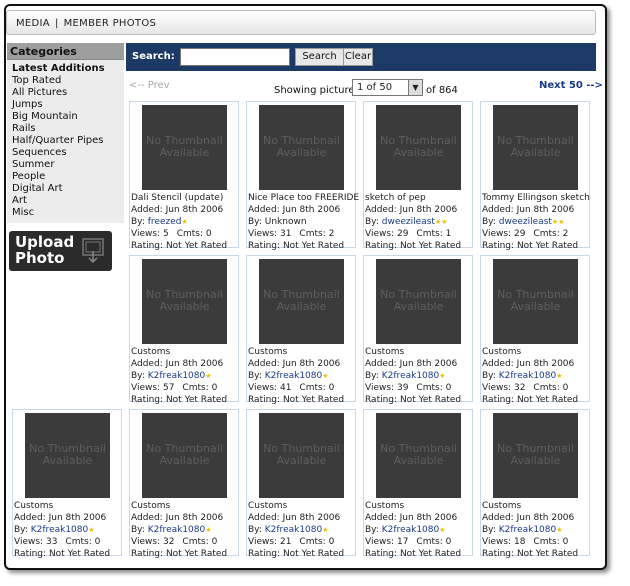  Describe the element at coordinates (498, 246) in the screenshot. I see `rating-label: Rating:` at that location.